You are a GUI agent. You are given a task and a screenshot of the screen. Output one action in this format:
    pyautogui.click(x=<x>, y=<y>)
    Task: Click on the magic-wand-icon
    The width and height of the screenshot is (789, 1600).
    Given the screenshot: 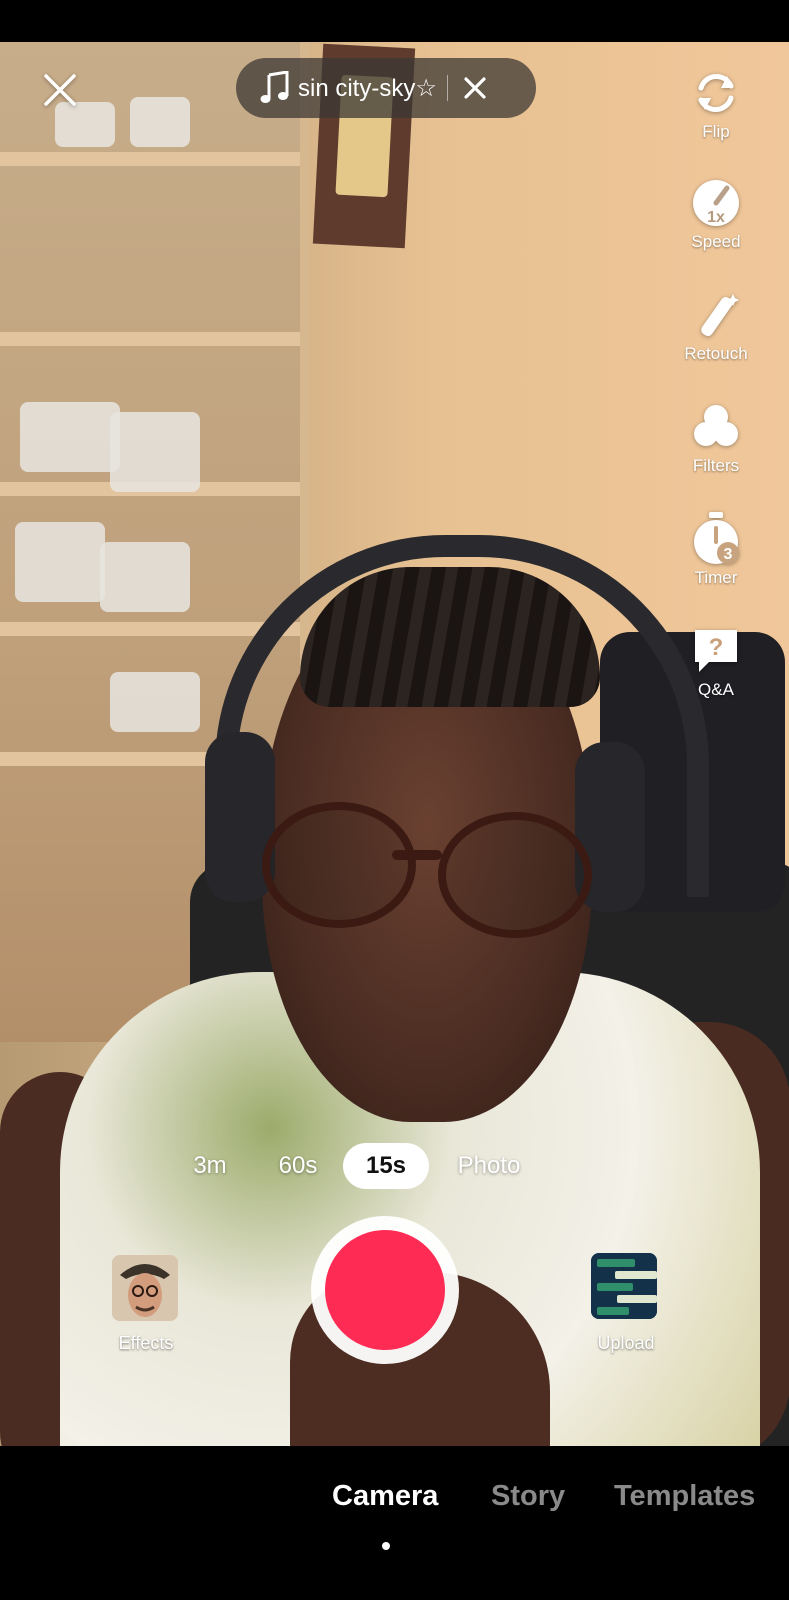 What is the action you would take?
    pyautogui.click(x=720, y=315)
    